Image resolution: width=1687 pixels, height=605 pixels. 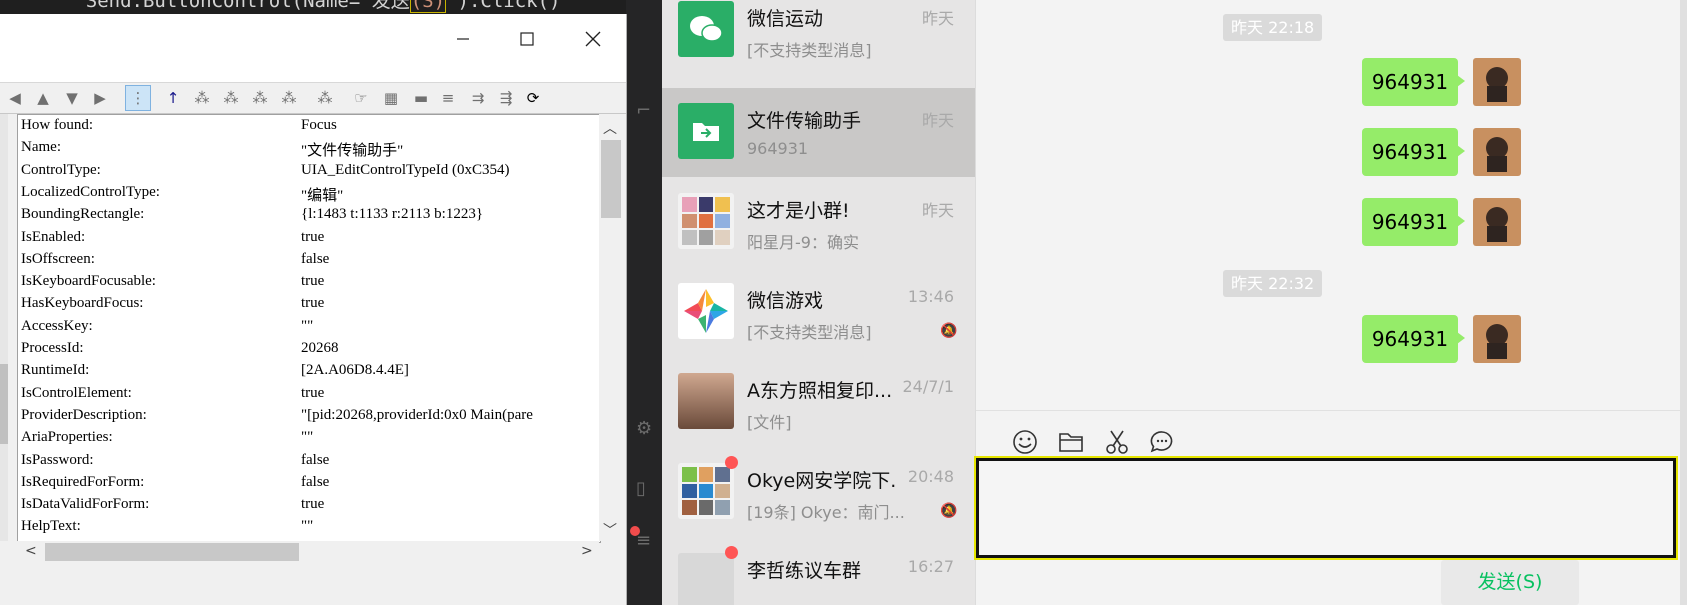 What do you see at coordinates (319, 125) in the screenshot?
I see `property-value: Focus` at bounding box center [319, 125].